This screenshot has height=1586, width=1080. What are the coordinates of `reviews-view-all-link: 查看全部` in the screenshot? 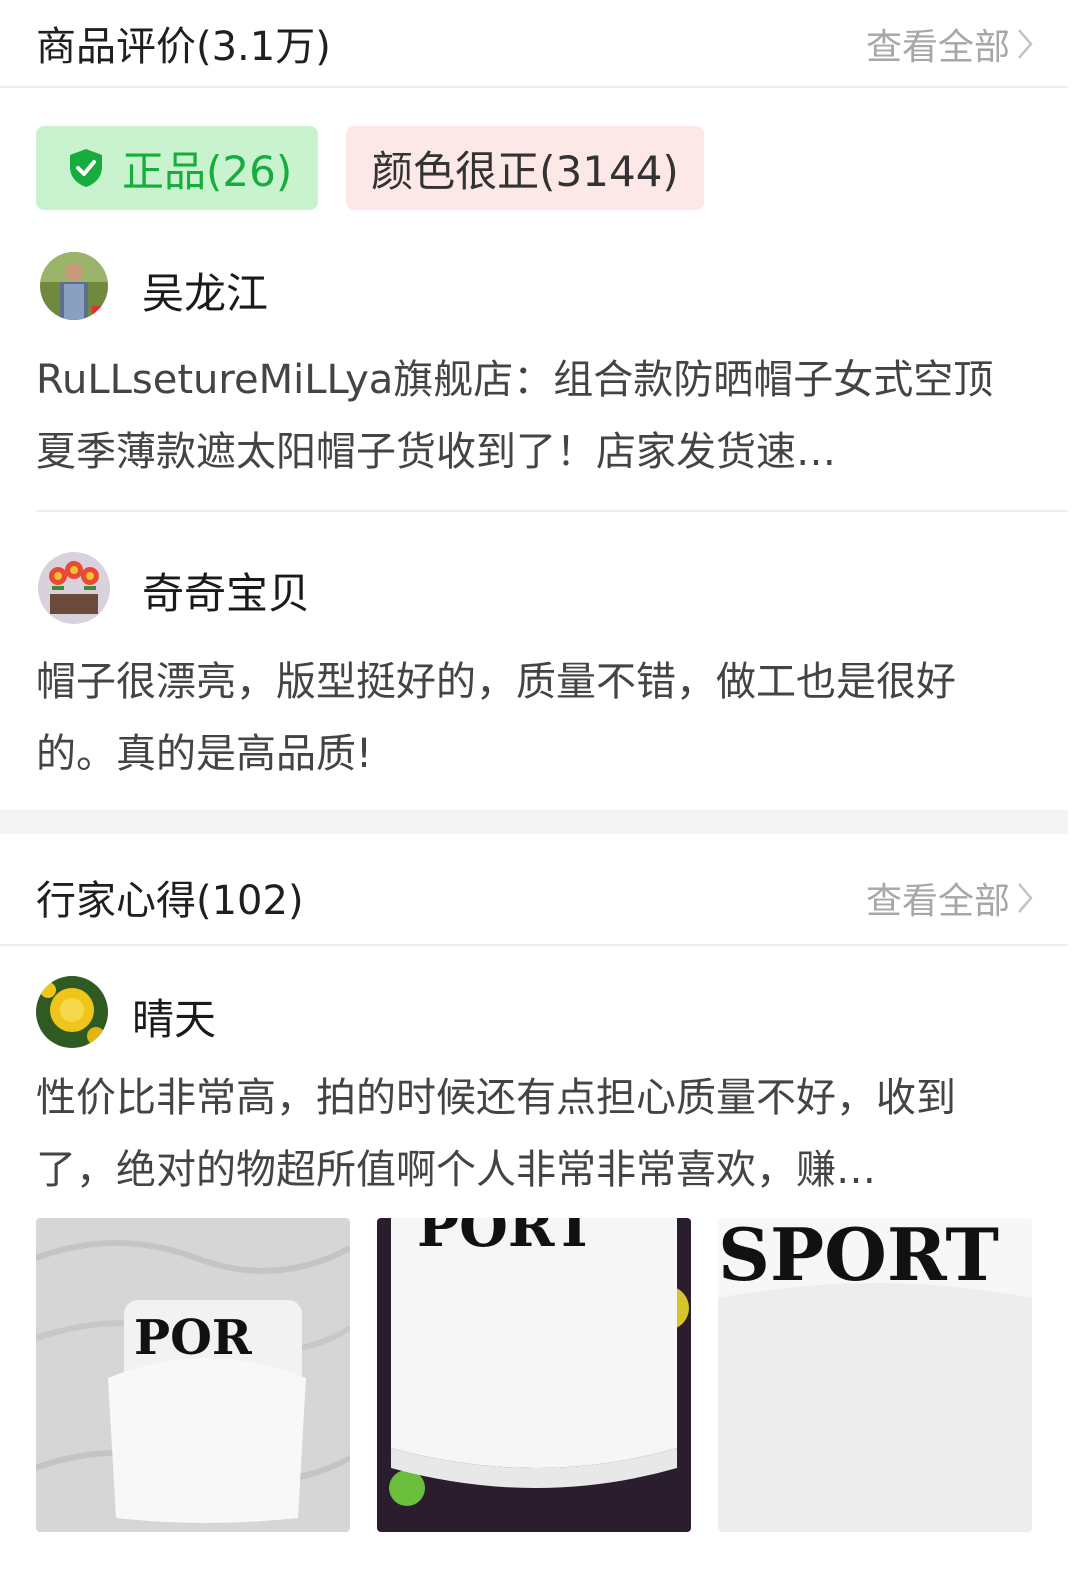 It's located at (950, 44).